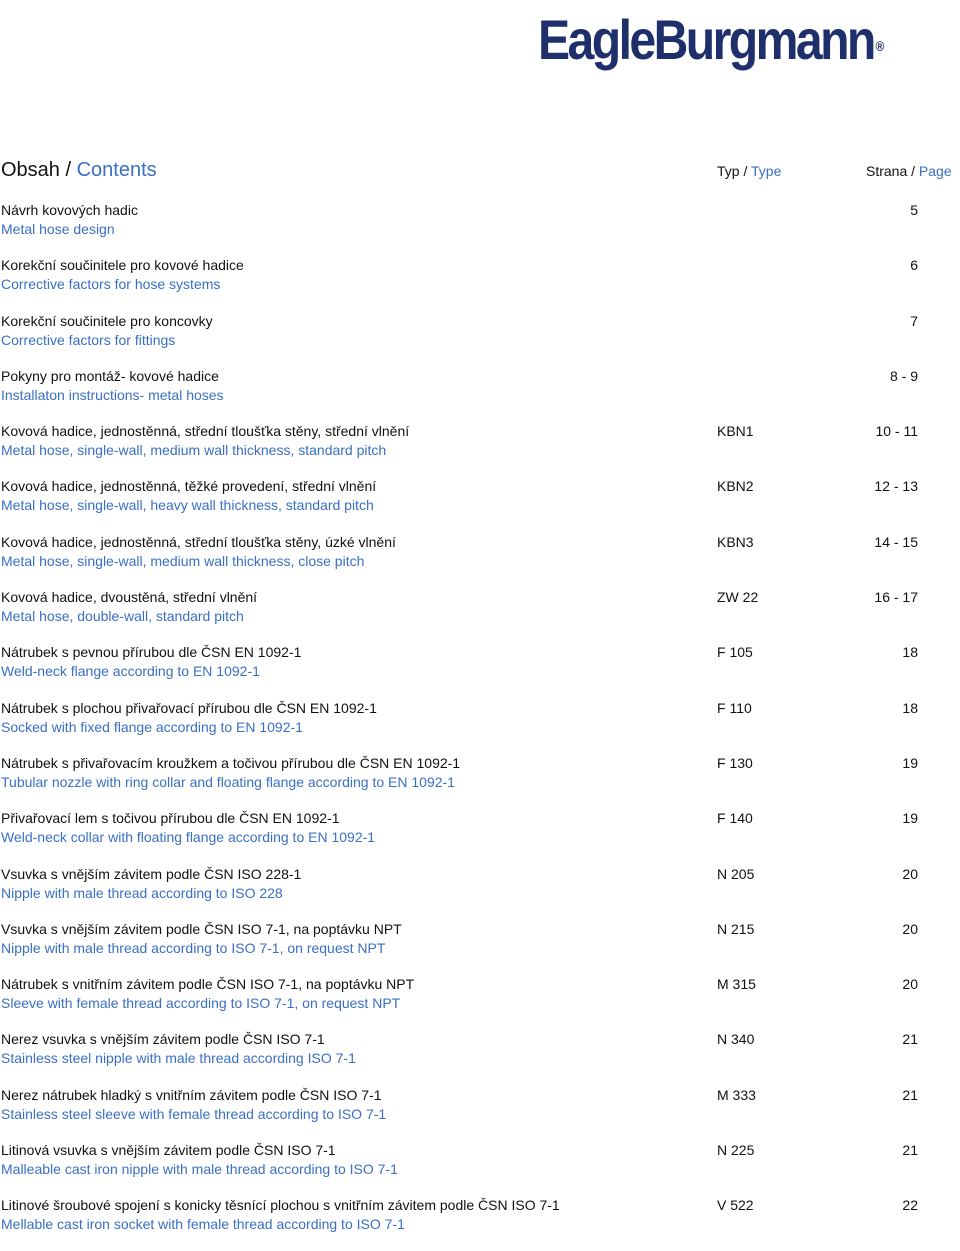  I want to click on entry-page: 14 - 15, so click(896, 541).